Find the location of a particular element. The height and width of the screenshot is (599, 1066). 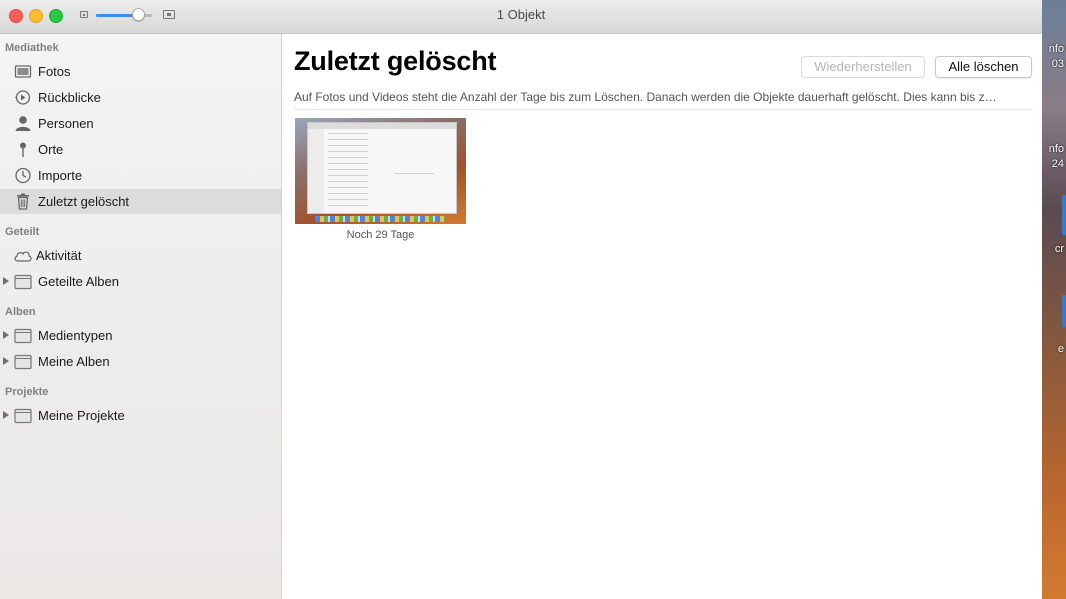

title-bar: 1 Objekt is located at coordinates (521, 17).